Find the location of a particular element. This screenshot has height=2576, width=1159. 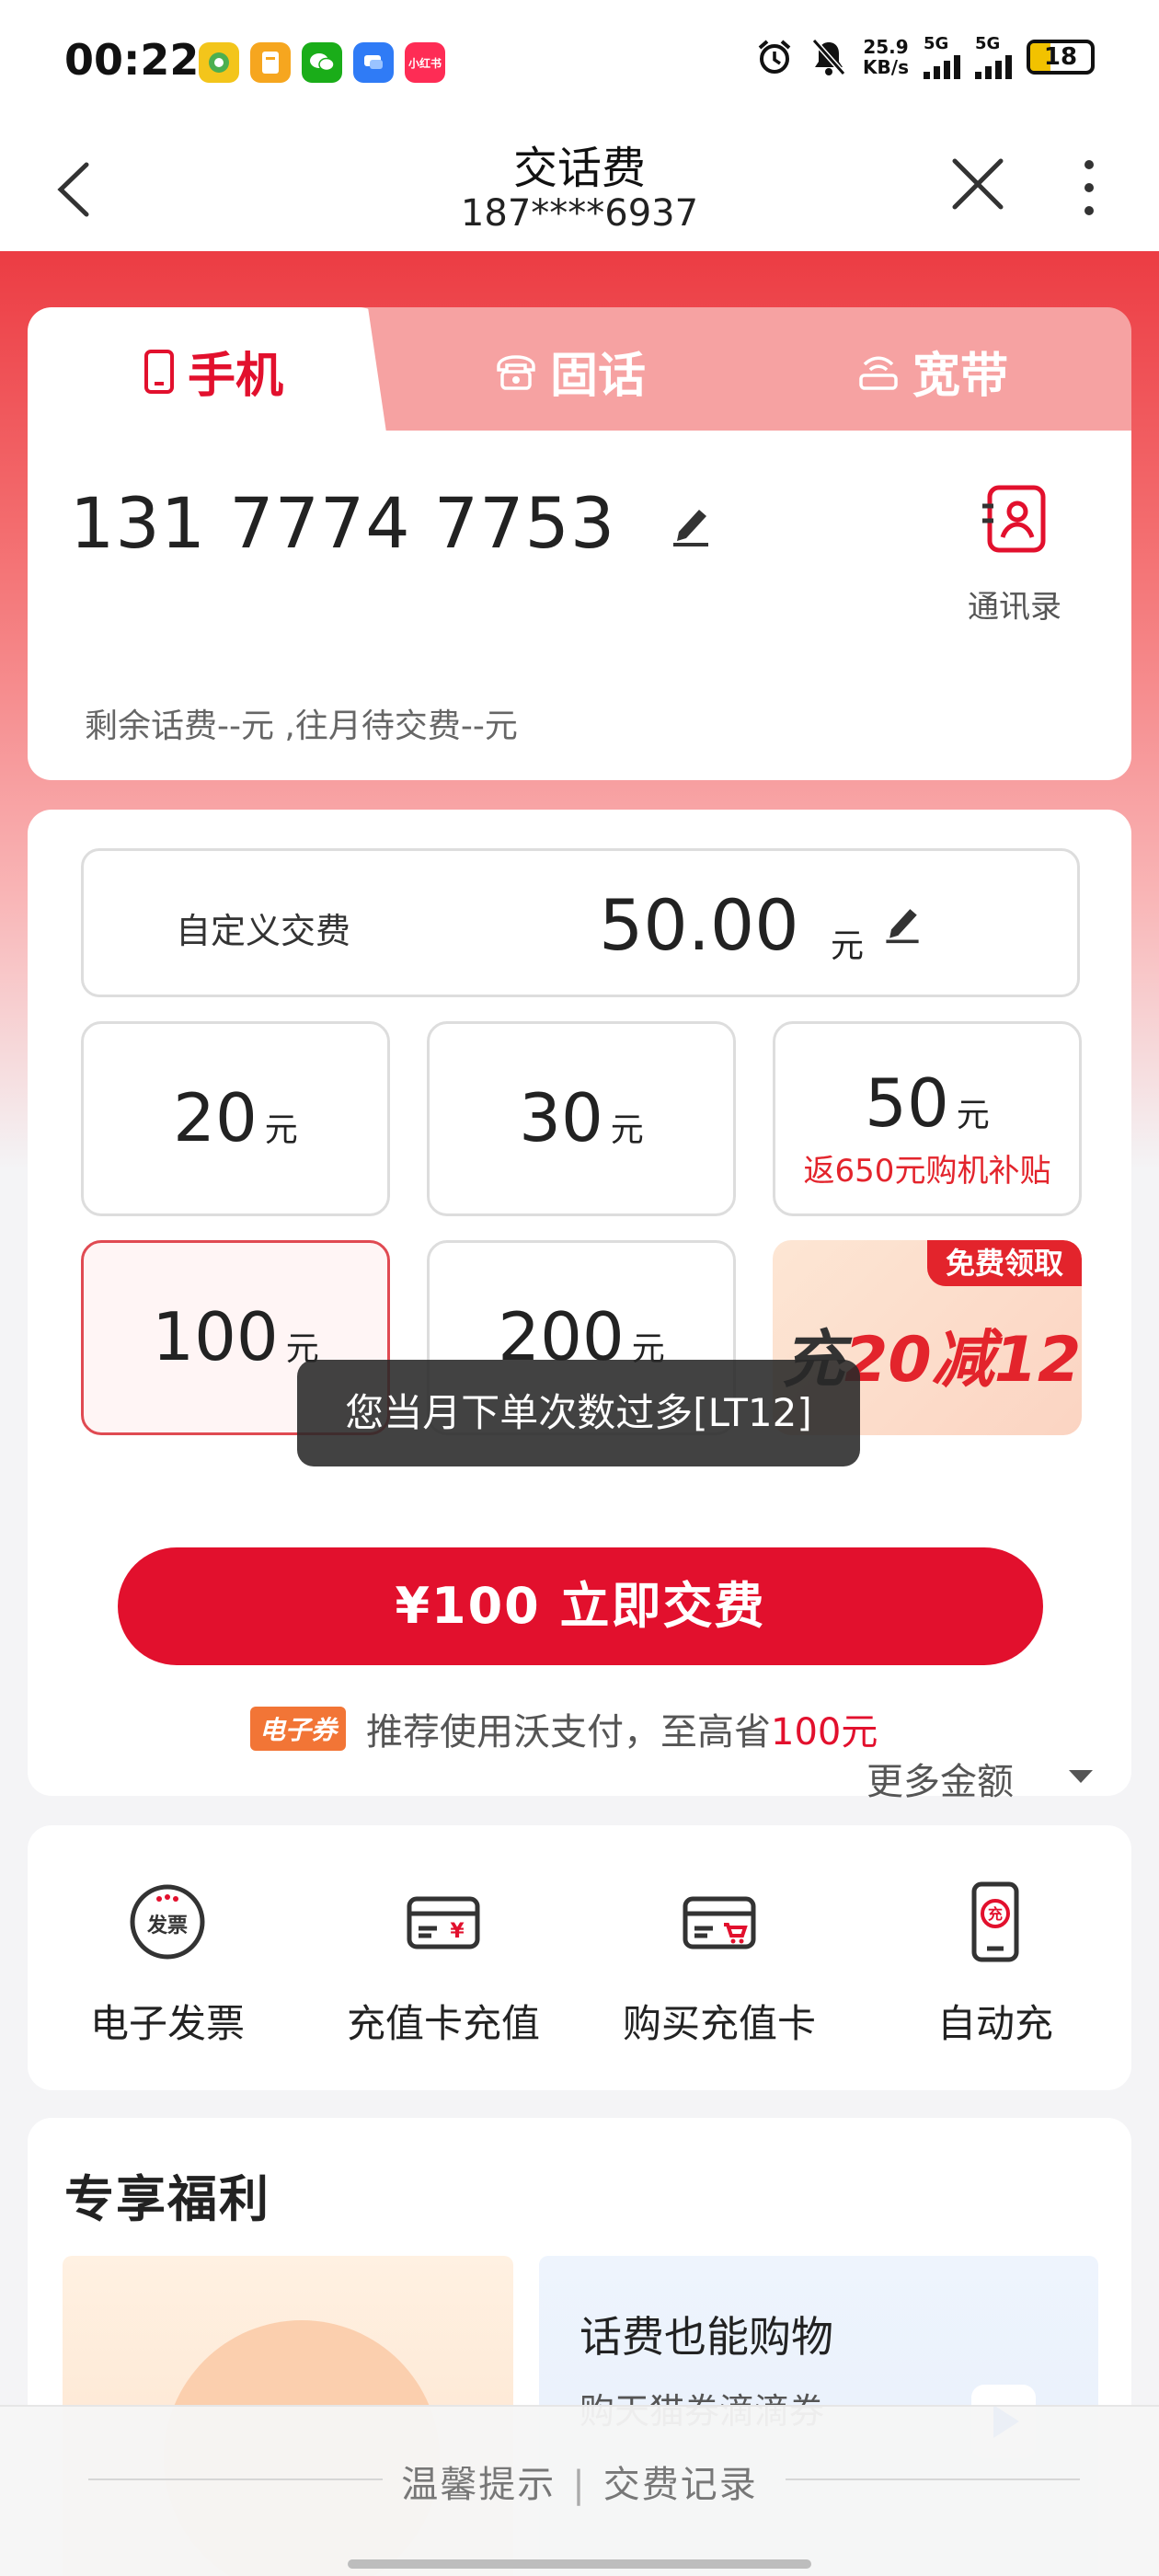

amount-number: 20 is located at coordinates (215, 1117).